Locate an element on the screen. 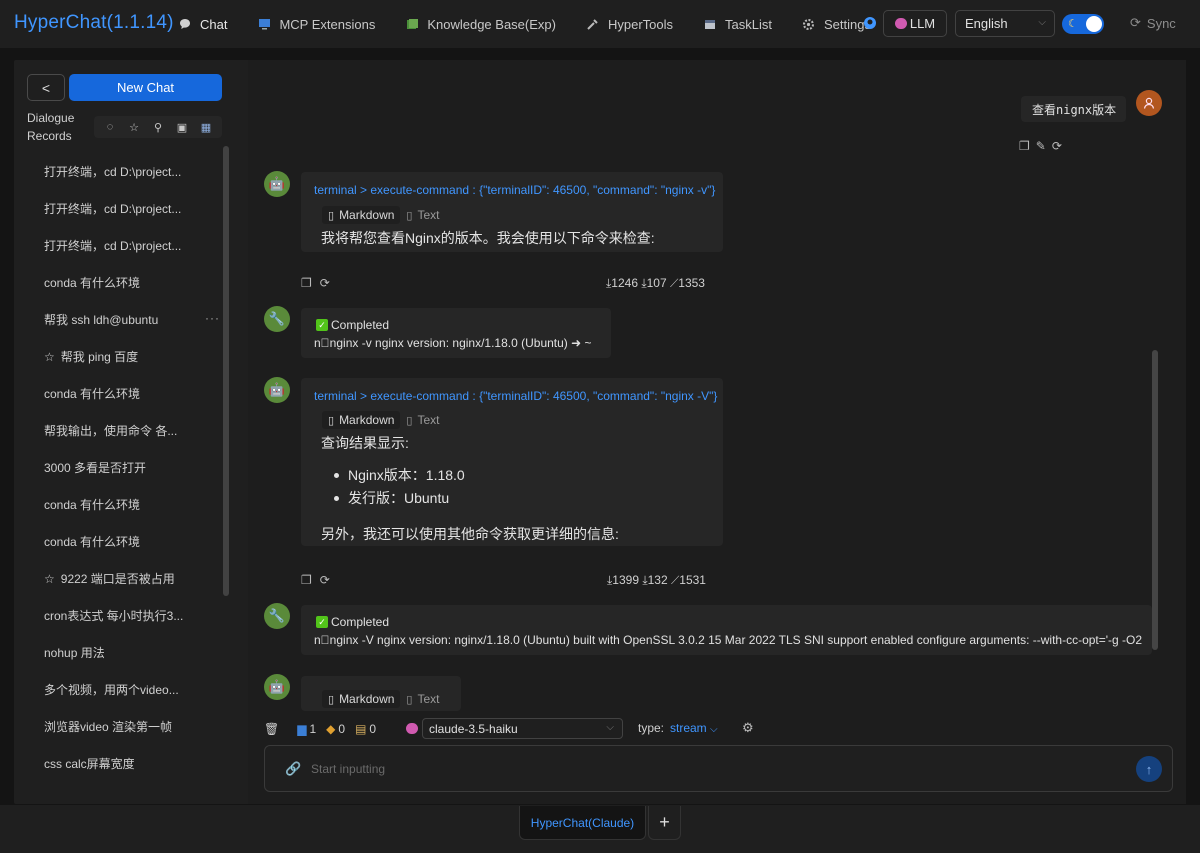 Image resolution: width=1200 pixels, height=853 pixels. nav-settings: Settings is located at coordinates (836, 24).